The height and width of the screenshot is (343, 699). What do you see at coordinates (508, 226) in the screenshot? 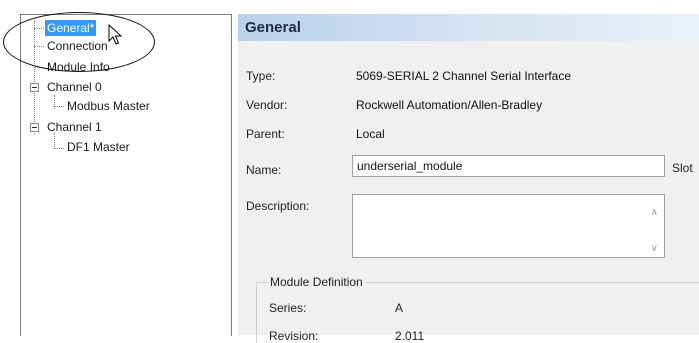
I see `description-field: ∧ ∨` at bounding box center [508, 226].